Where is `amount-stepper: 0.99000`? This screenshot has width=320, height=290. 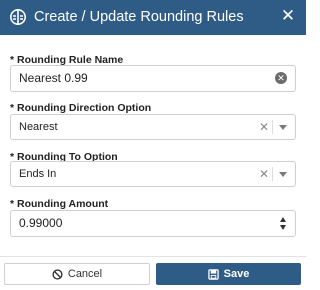
amount-stepper: 0.99000 is located at coordinates (153, 223).